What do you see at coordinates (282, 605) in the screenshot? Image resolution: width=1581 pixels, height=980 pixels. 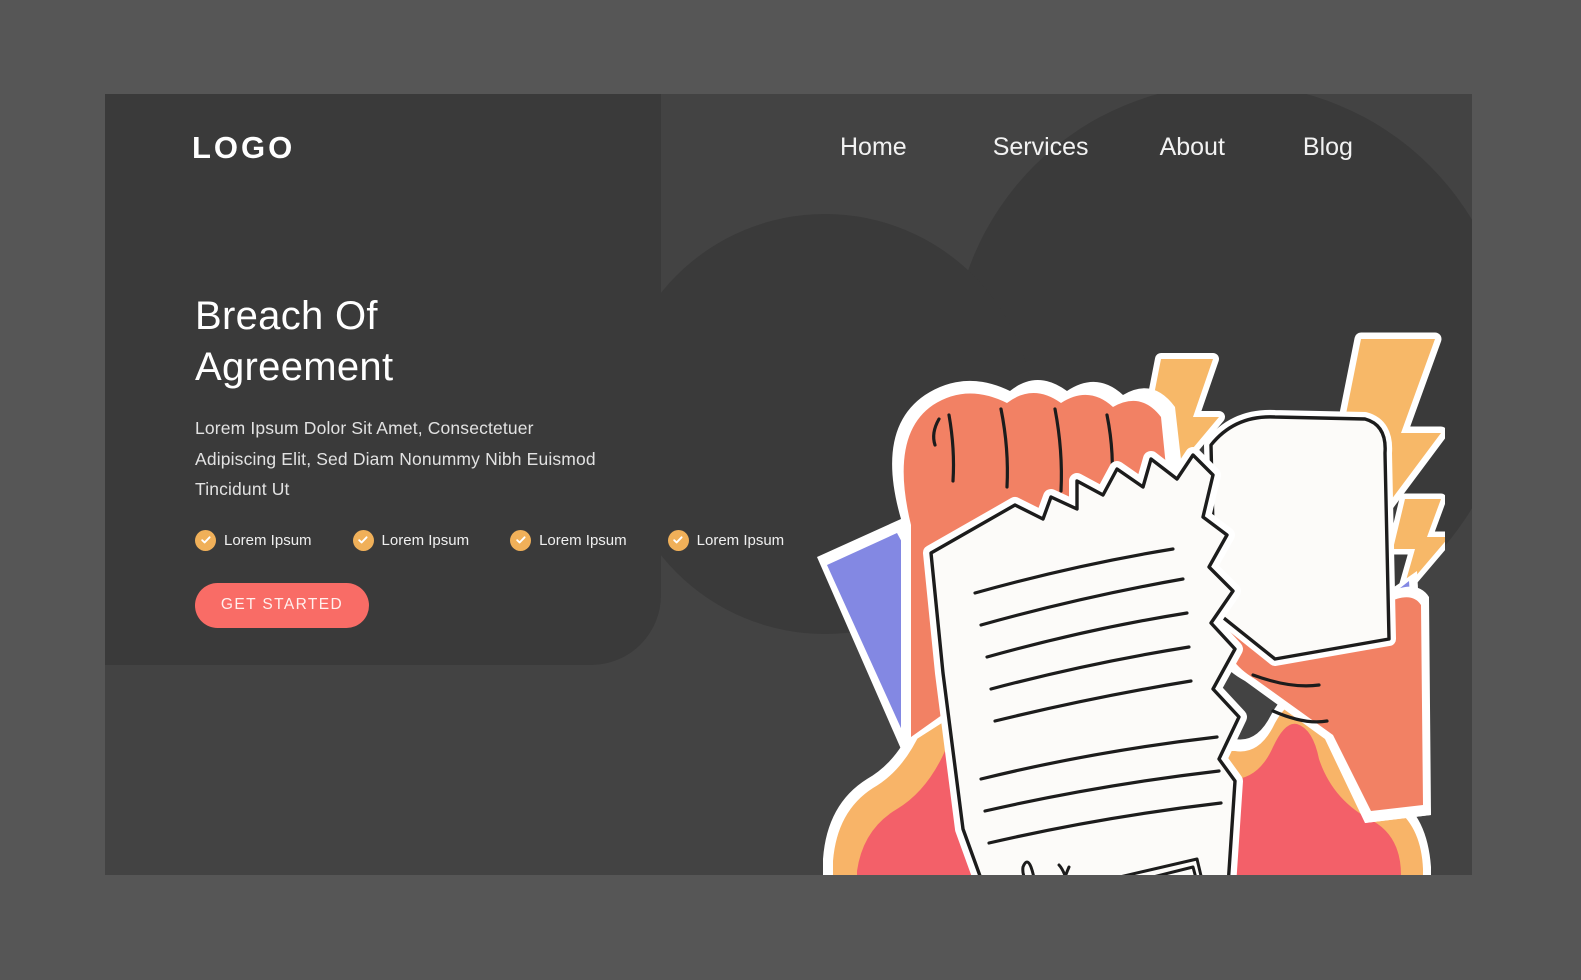 I see `get-started-button: GET STARTED` at bounding box center [282, 605].